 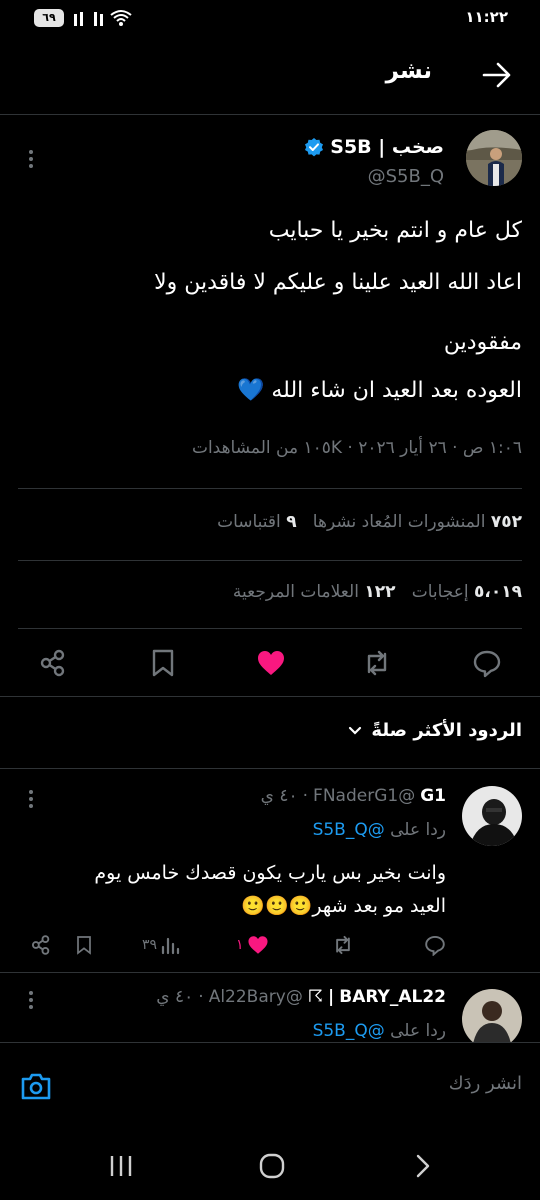 I want to click on bookmarks-count: ١٢٢, so click(x=380, y=592).